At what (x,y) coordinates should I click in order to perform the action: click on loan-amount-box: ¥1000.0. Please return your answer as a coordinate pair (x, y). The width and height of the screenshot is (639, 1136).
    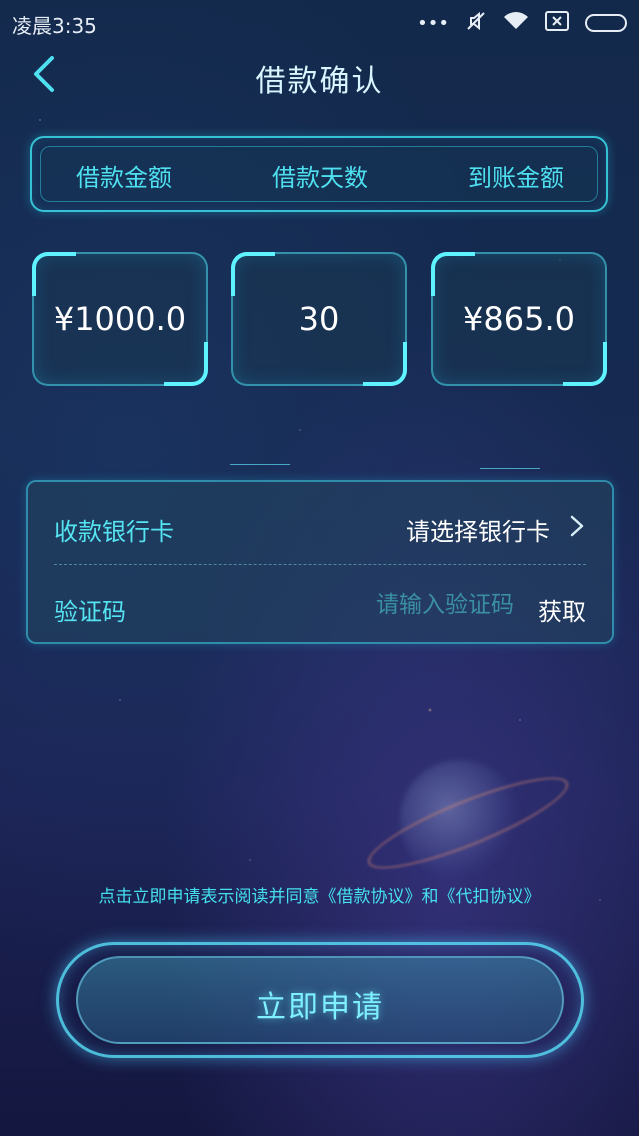
    Looking at the image, I should click on (120, 319).